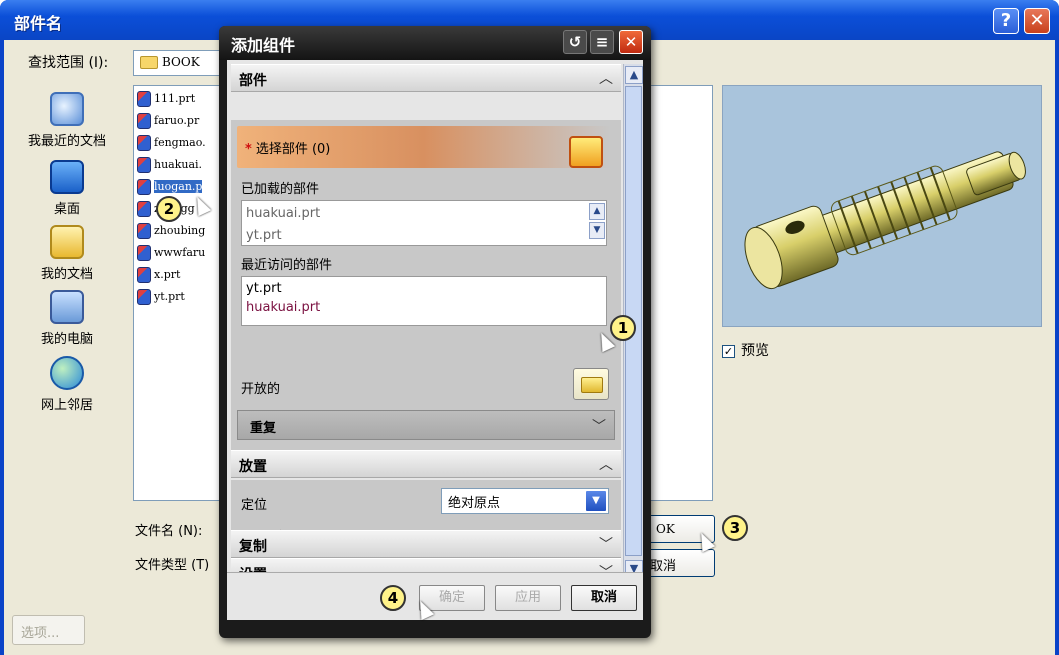 This screenshot has width=1059, height=655. I want to click on my-computer-icon, so click(67, 307).